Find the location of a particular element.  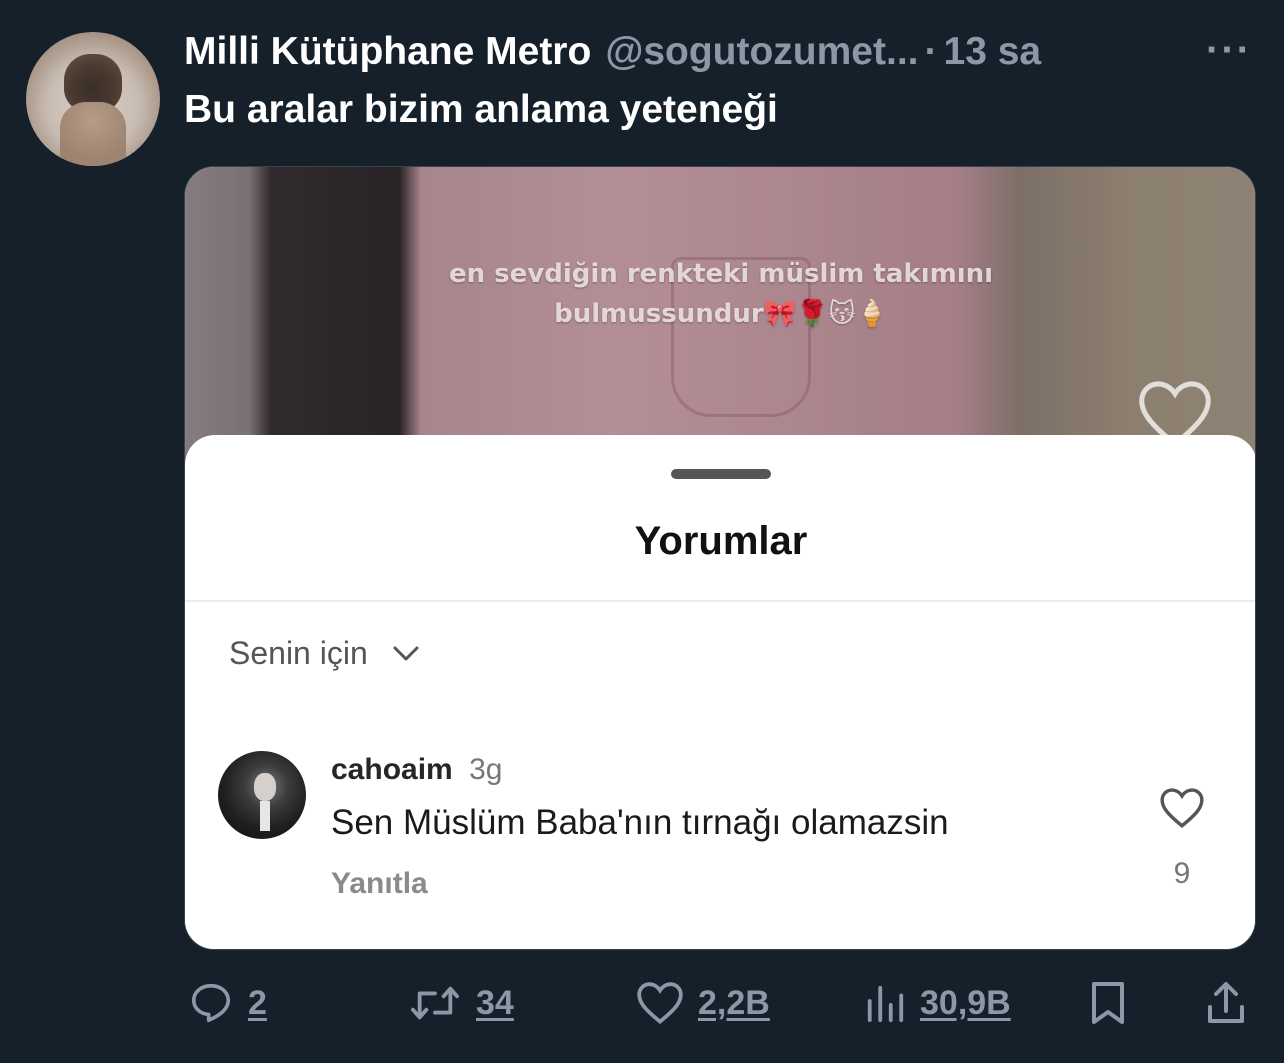

like-icon is located at coordinates (660, 1003).